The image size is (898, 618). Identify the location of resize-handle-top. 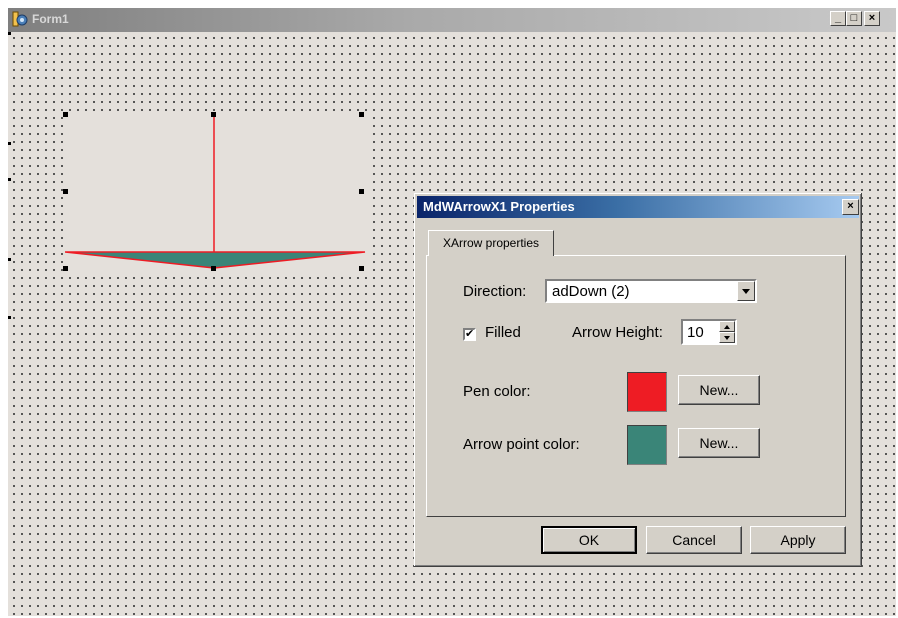
(213, 114).